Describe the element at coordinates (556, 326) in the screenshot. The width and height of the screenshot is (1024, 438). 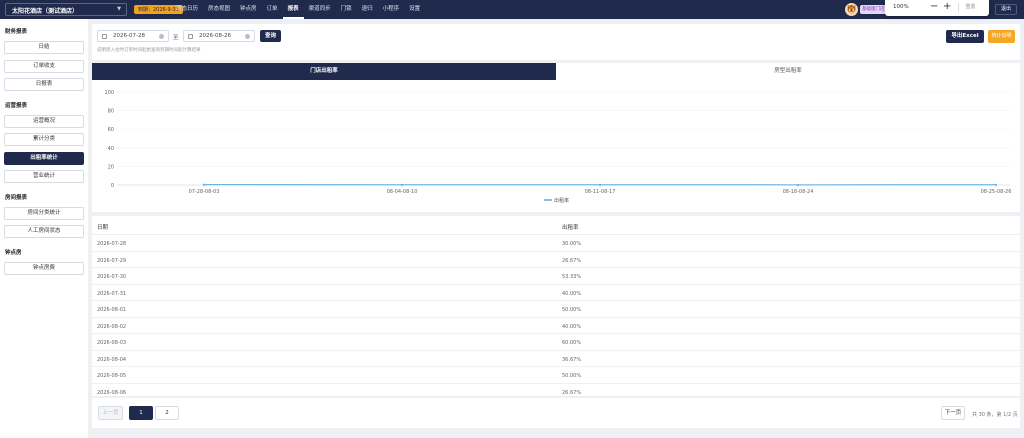
I see `table-row: 2026-08-02 40.00%` at that location.